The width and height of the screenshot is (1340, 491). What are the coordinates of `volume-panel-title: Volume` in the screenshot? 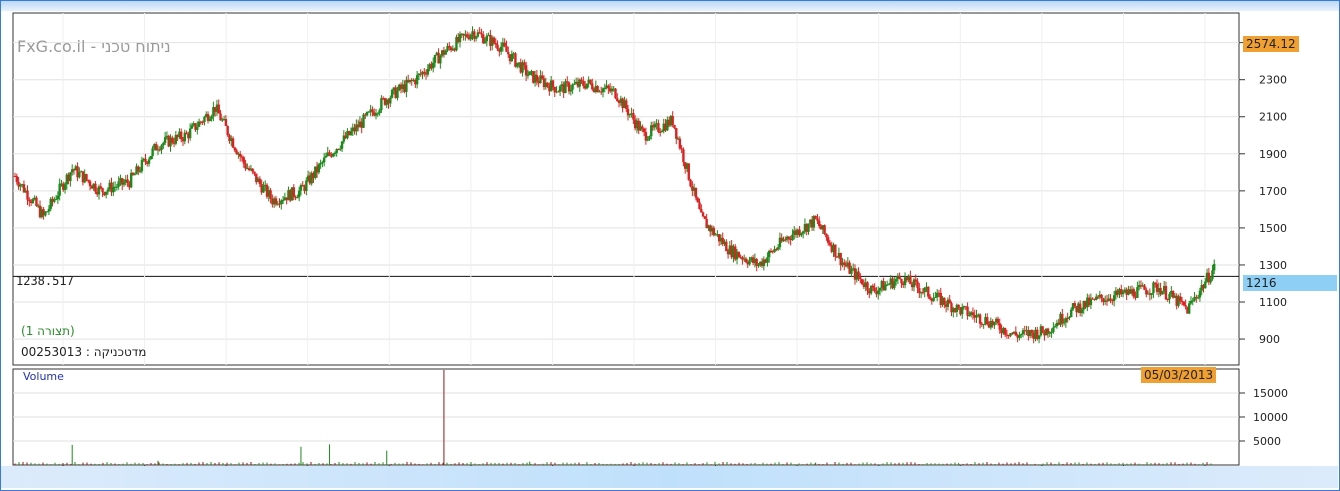 It's located at (43, 376).